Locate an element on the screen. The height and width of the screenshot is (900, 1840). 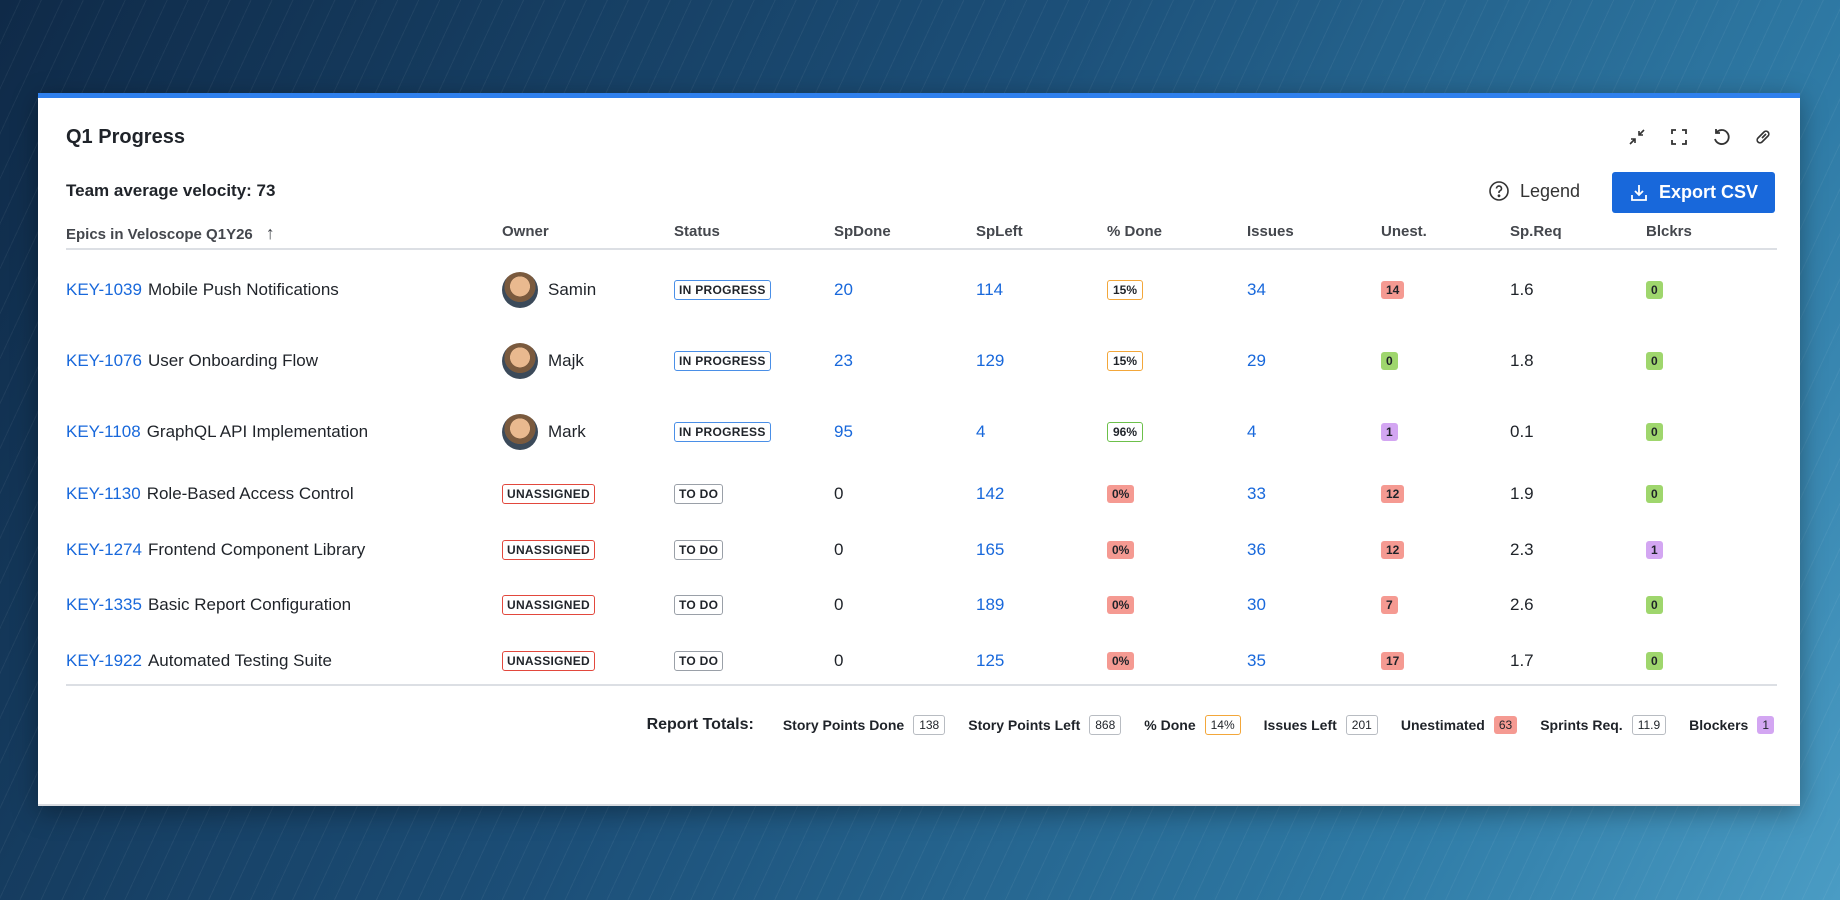
column-header: Epics in Veloscope Q1Y26 ↑ is located at coordinates (170, 233).